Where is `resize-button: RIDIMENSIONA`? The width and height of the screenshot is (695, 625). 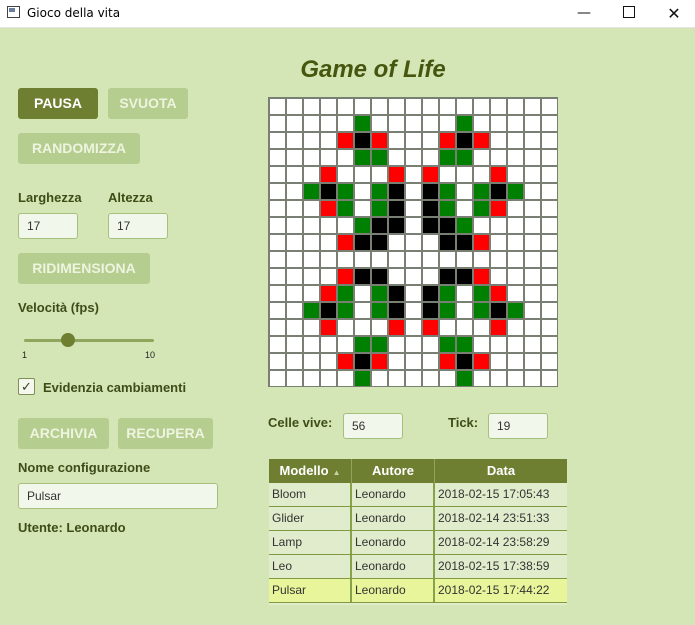
resize-button: RIDIMENSIONA is located at coordinates (84, 268).